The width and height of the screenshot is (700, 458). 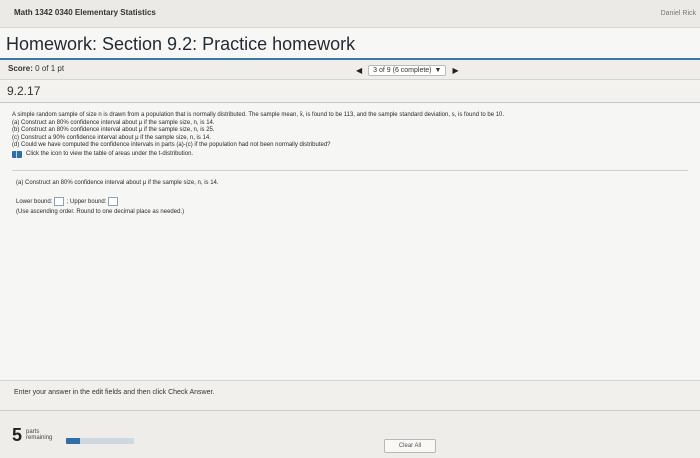 I want to click on upper-bound-input, so click(x=113, y=201).